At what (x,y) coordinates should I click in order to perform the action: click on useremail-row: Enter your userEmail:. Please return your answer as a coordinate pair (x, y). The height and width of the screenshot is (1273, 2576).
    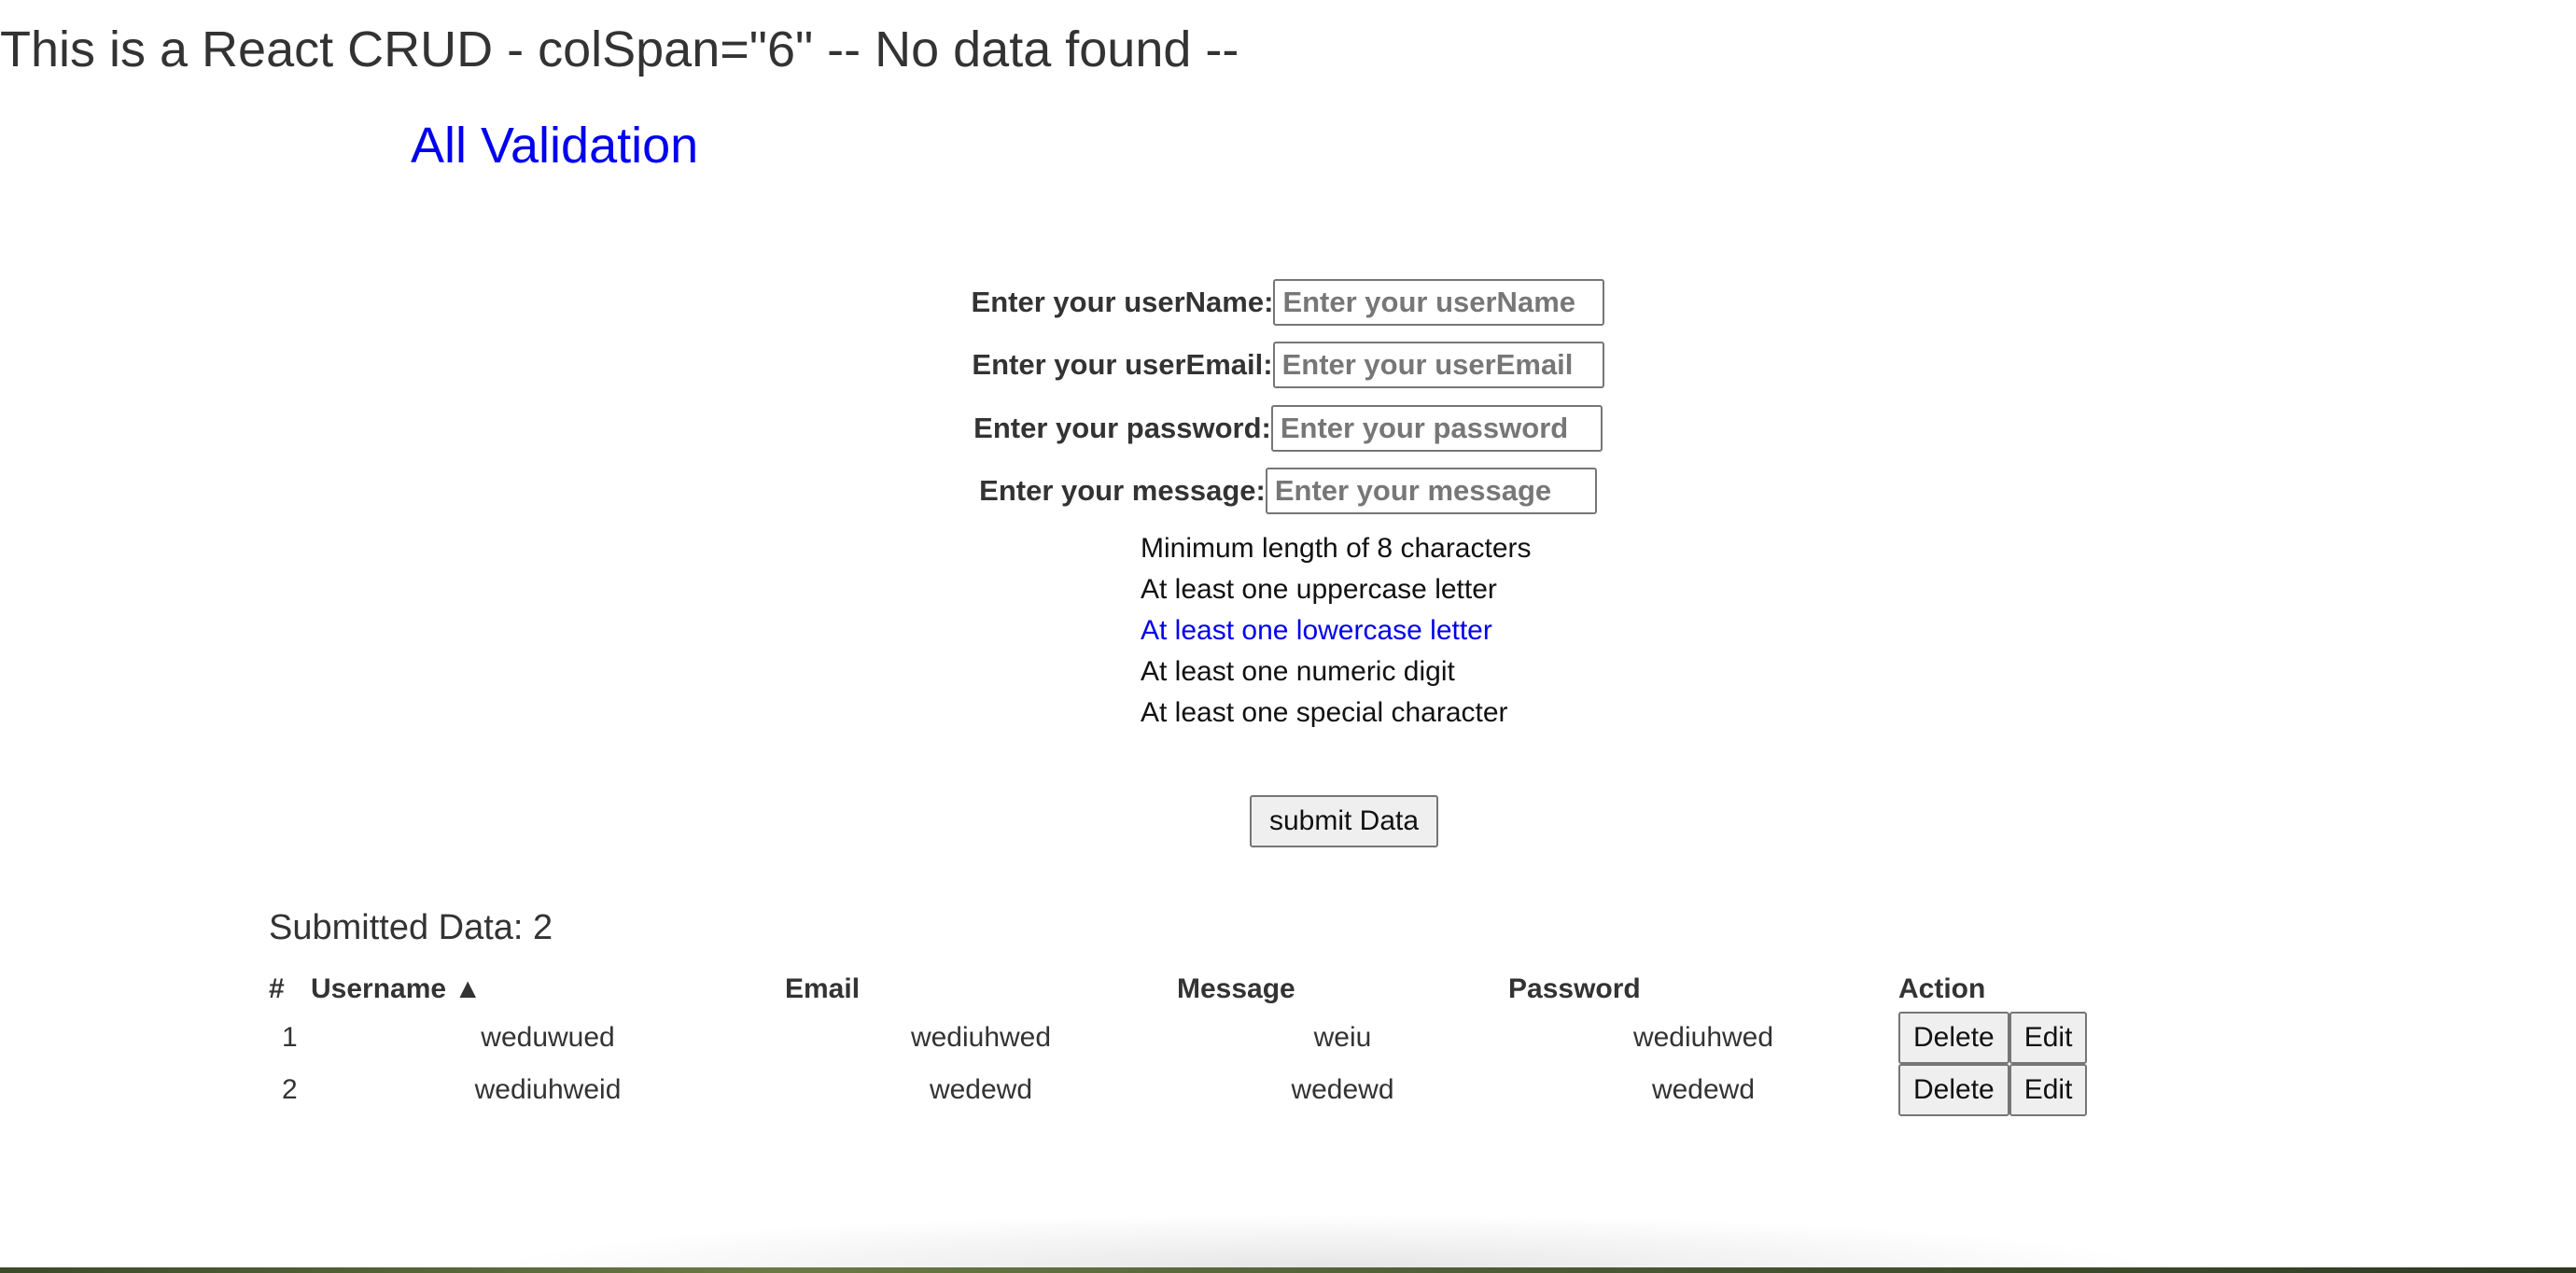
    Looking at the image, I should click on (1288, 365).